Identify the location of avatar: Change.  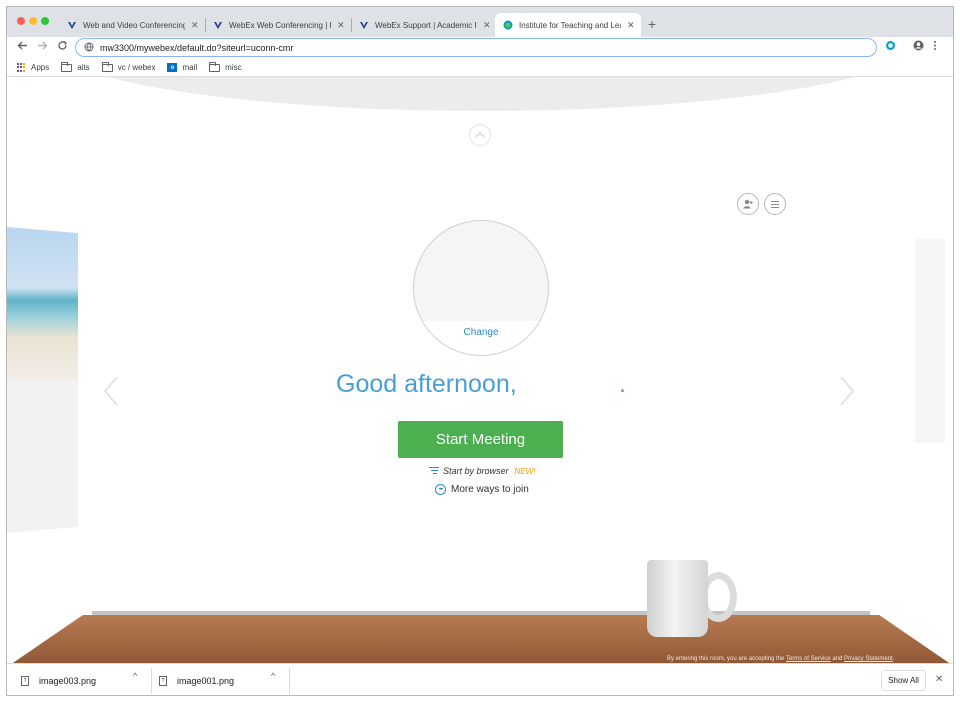
(481, 288).